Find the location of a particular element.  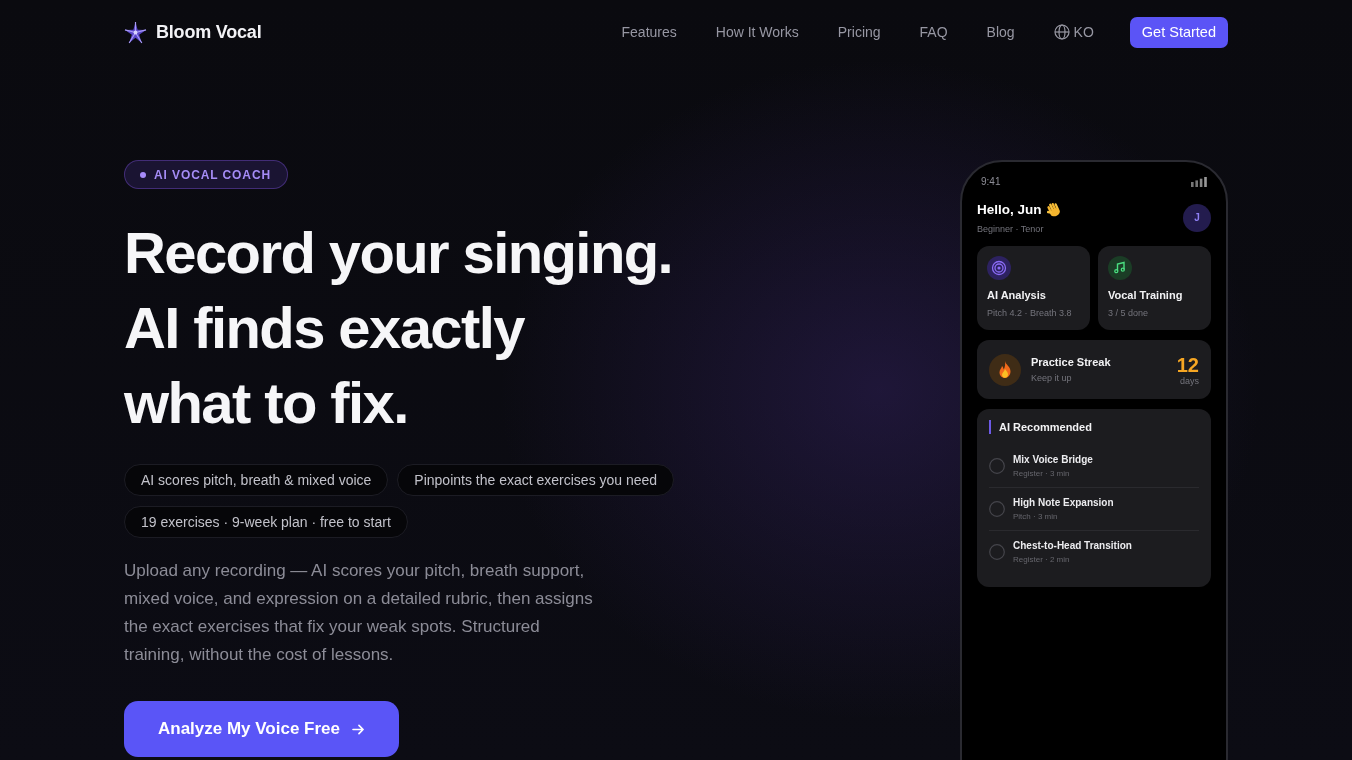

music-note-icon is located at coordinates (1120, 268).